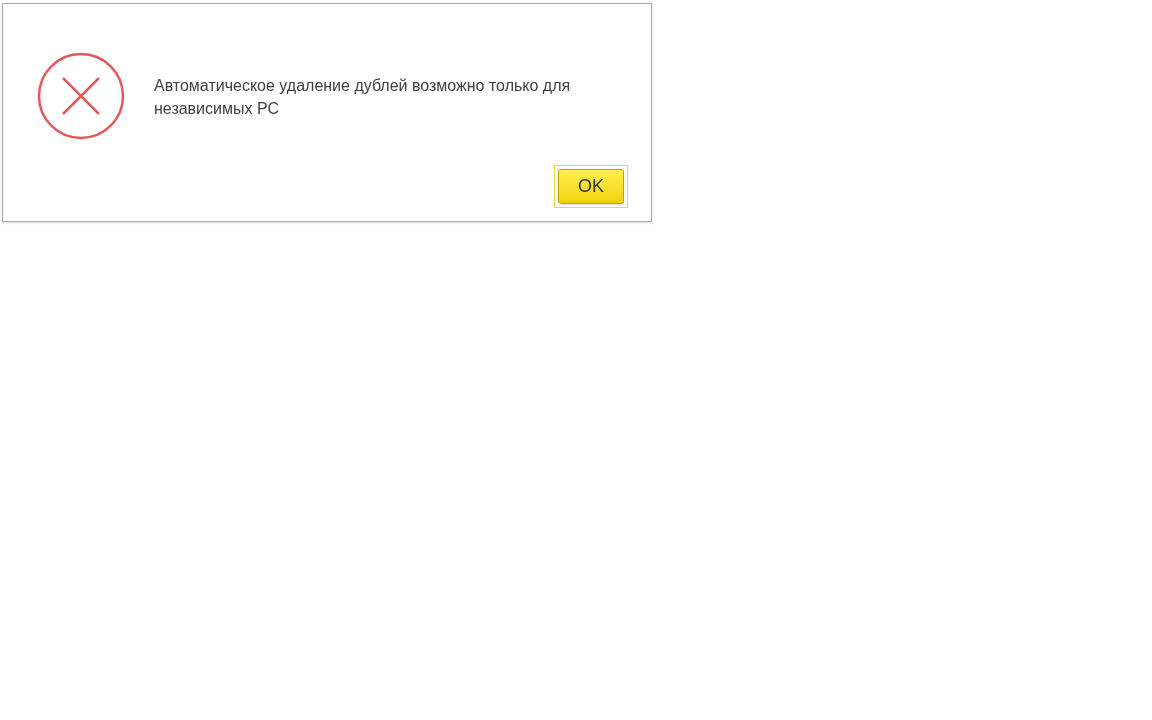 The image size is (1152, 720). Describe the element at coordinates (81, 96) in the screenshot. I see `error-icon` at that location.